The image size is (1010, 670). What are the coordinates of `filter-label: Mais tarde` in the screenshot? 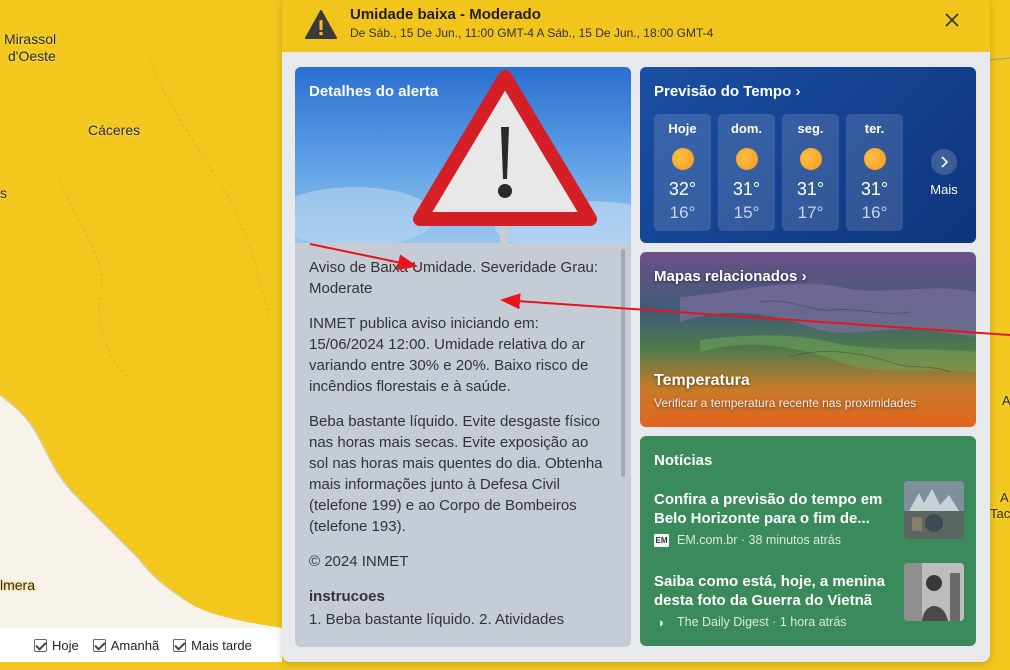 It's located at (221, 645).